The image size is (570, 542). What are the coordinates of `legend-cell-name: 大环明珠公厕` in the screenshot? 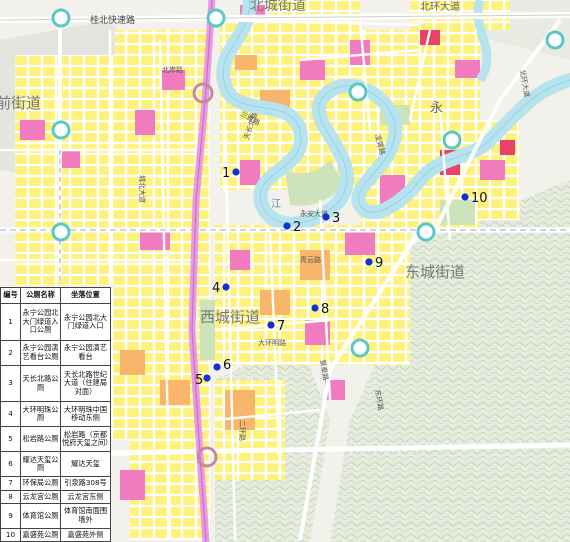 It's located at (40, 414).